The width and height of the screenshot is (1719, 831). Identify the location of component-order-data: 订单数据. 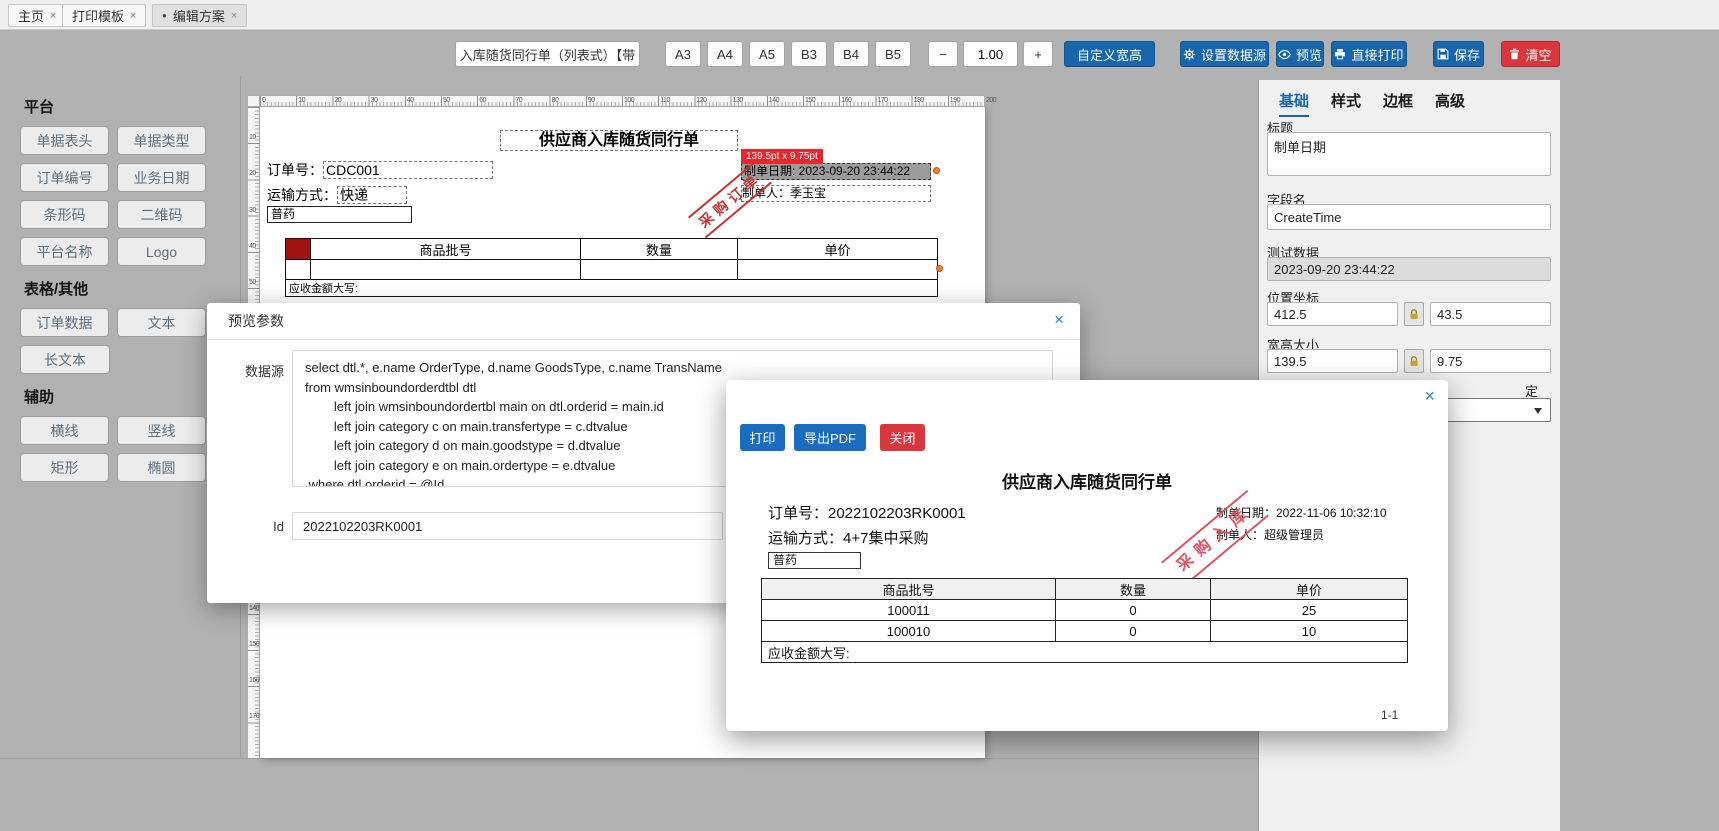
(64, 322).